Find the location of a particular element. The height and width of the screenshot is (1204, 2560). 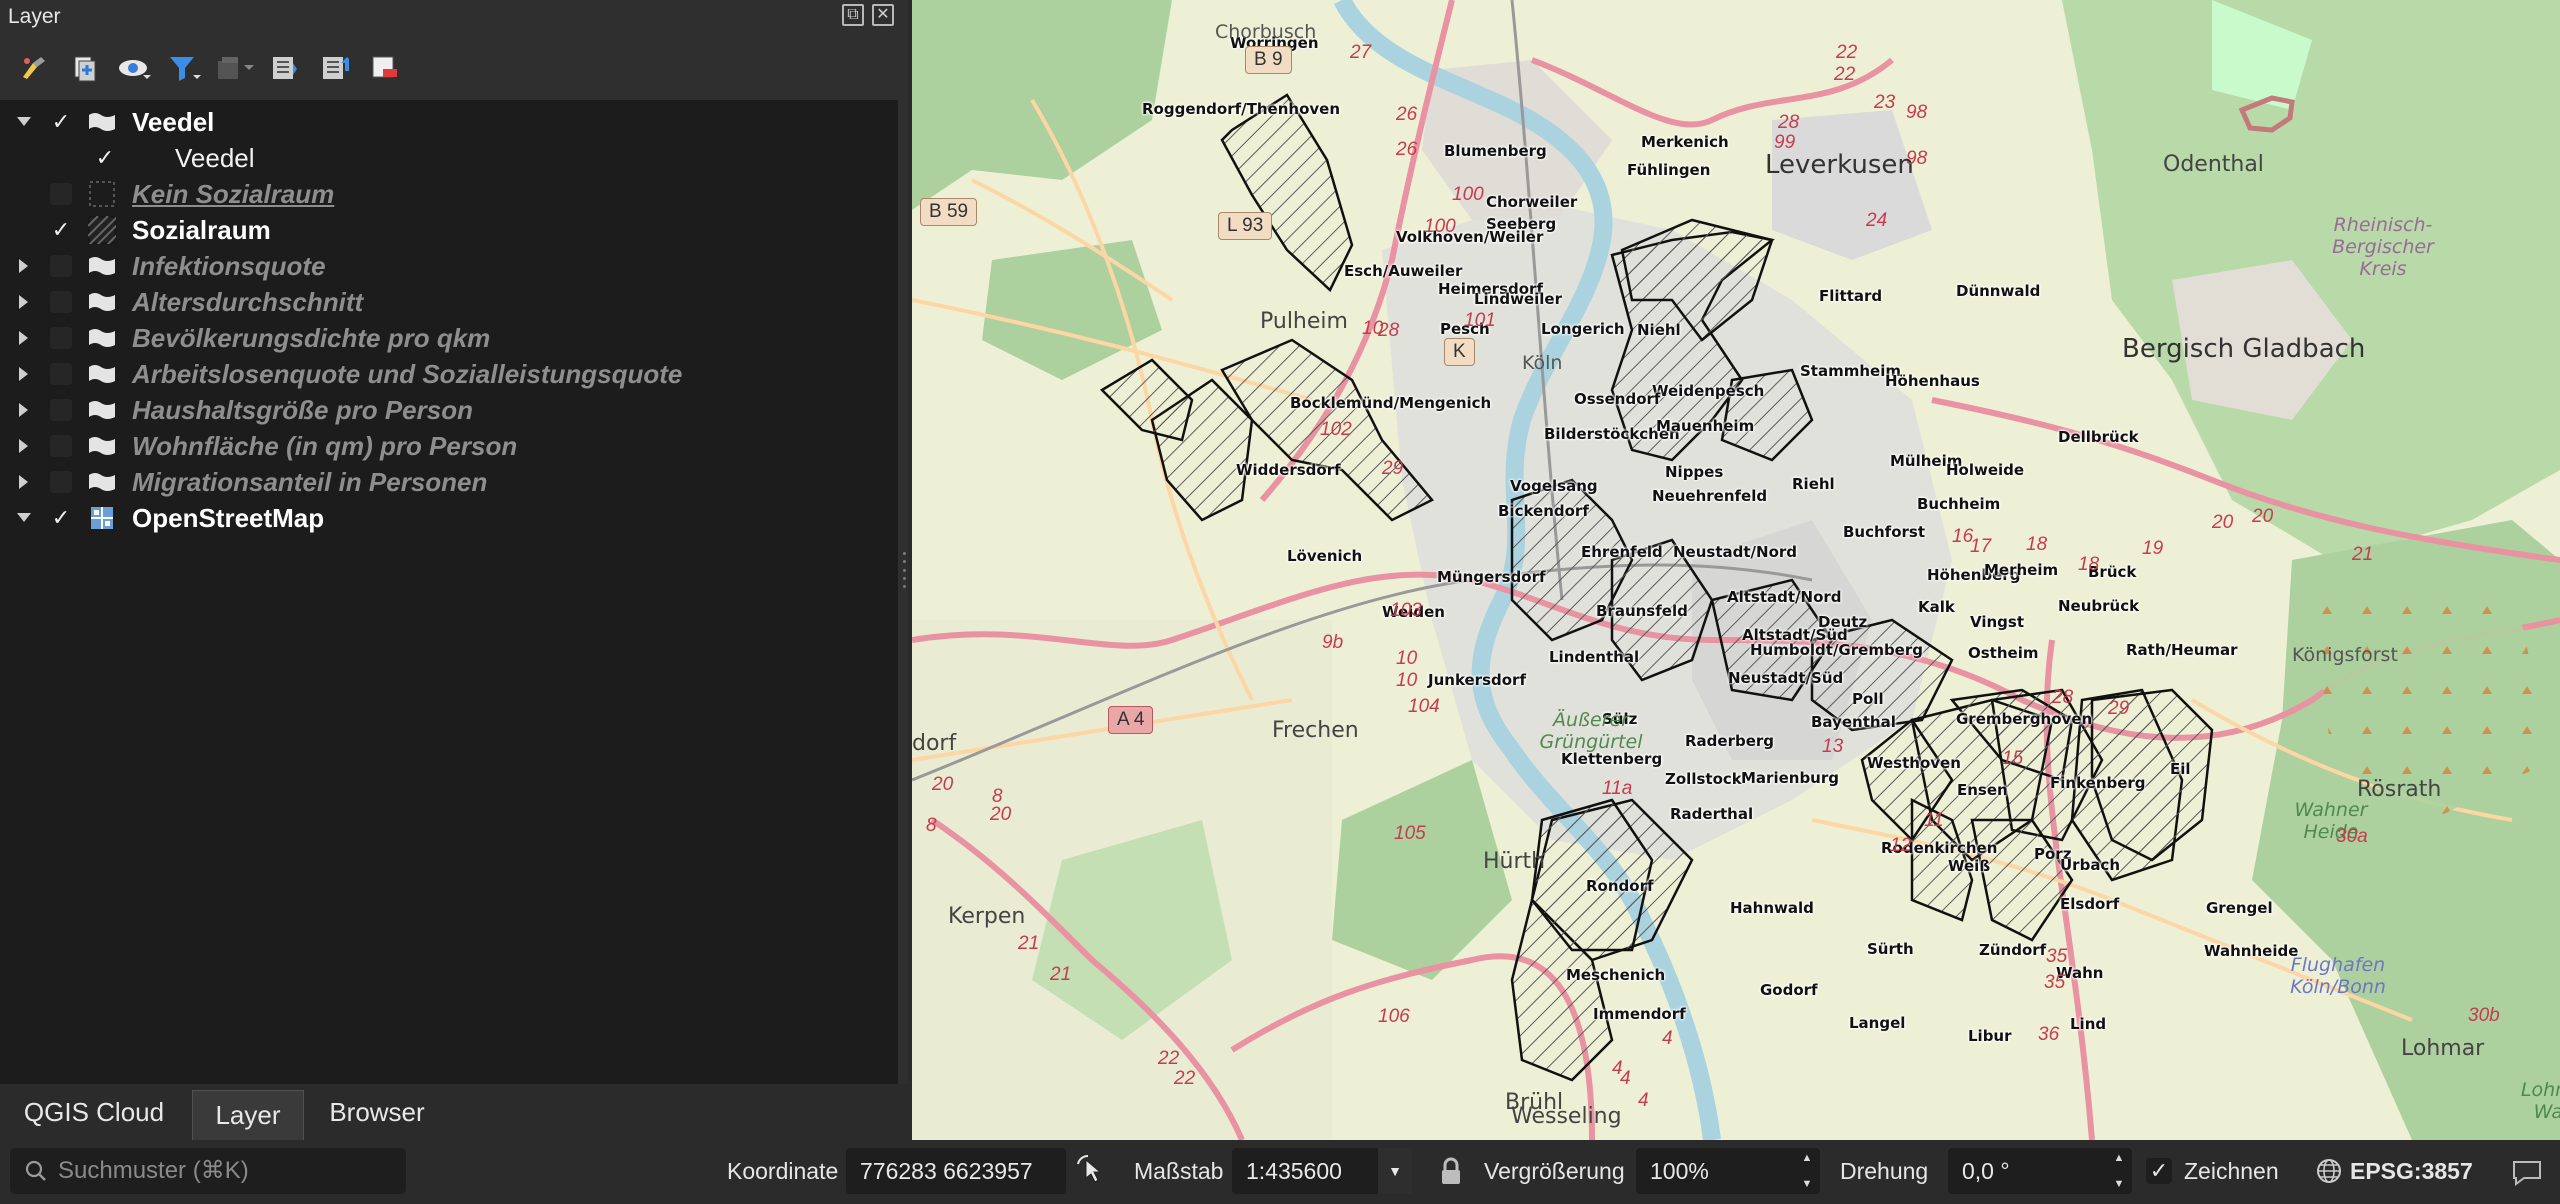

route-number: 27 is located at coordinates (1361, 52).